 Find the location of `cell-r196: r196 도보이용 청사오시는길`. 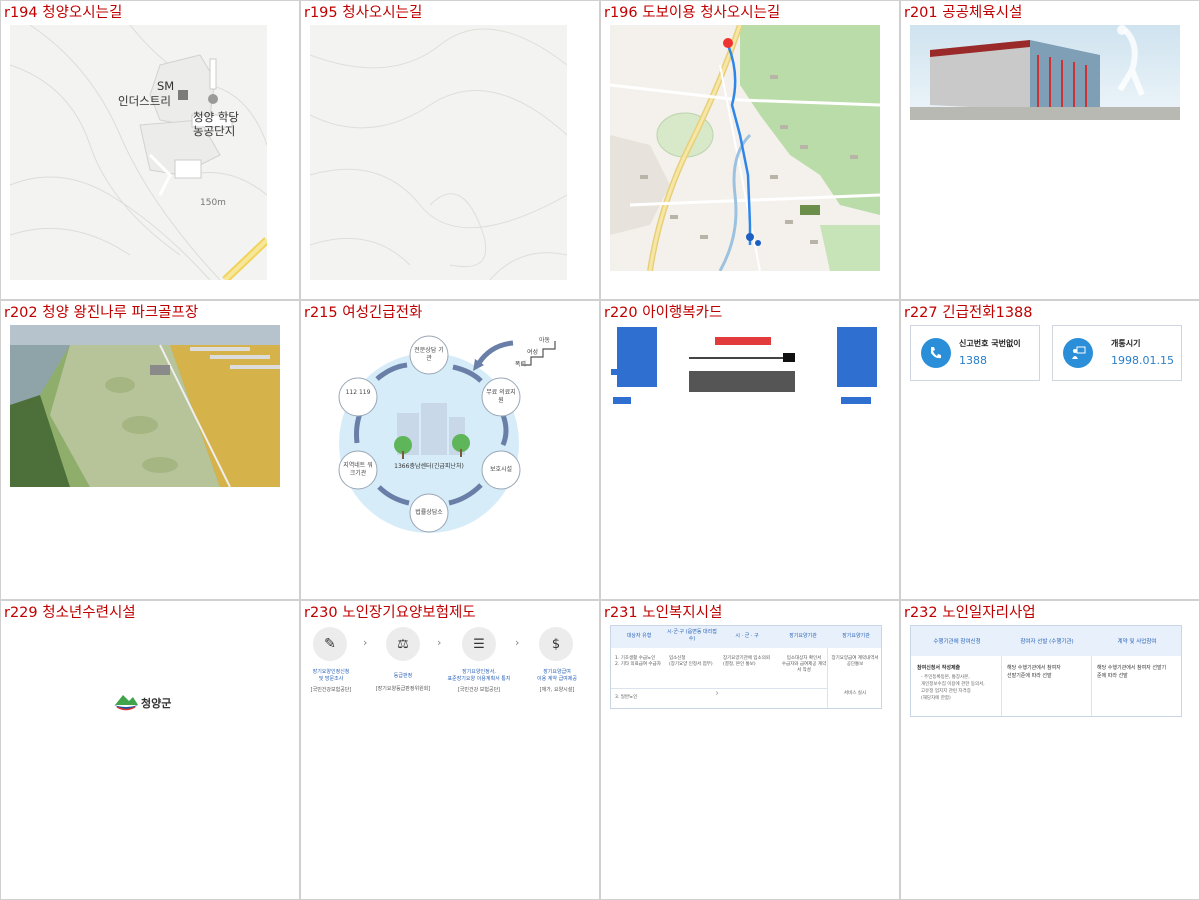

cell-r196: r196 도보이용 청사오시는길 is located at coordinates (750, 150).